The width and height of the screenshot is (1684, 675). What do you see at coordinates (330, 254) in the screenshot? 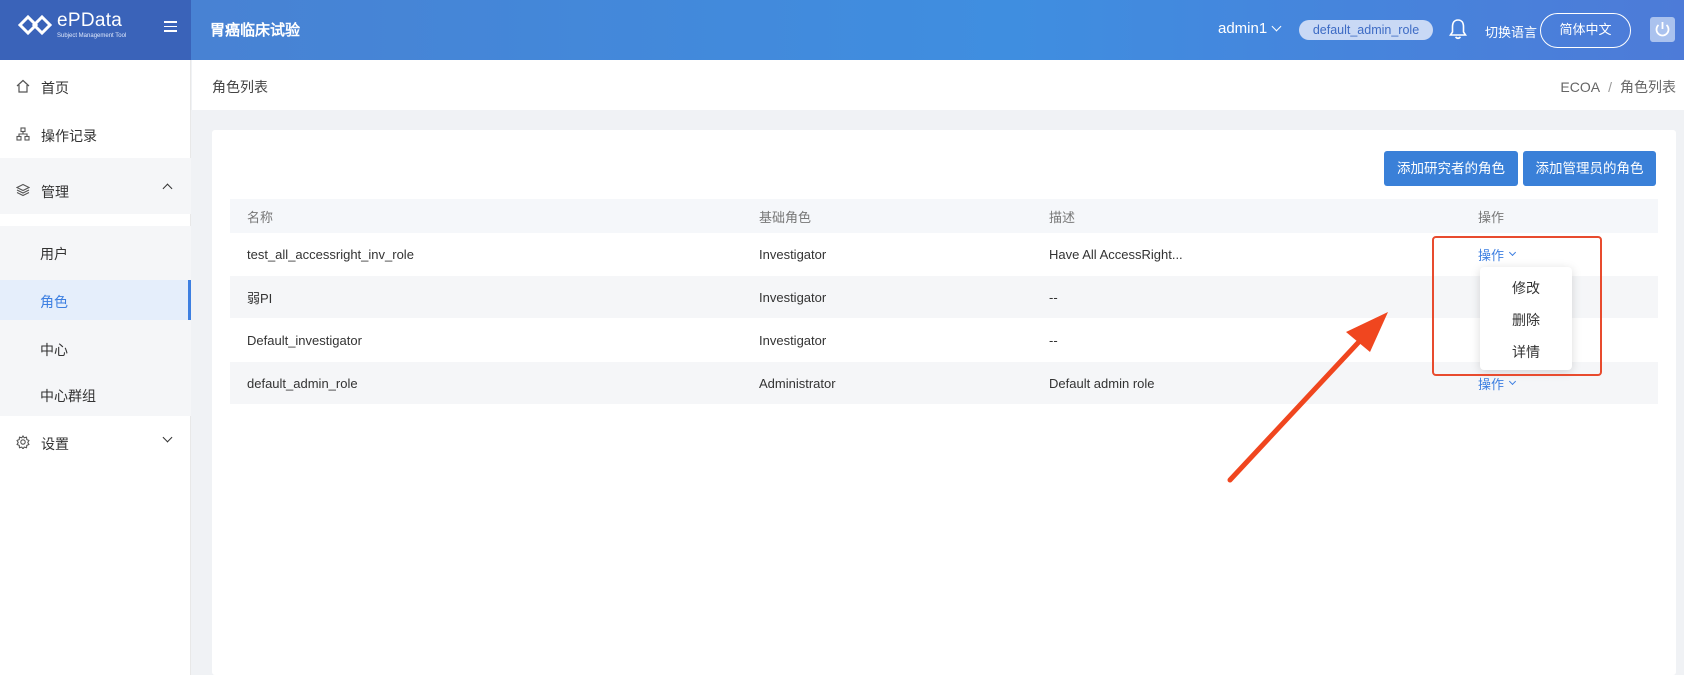
I see `cell-name: test_all_accessright_inv_role` at bounding box center [330, 254].